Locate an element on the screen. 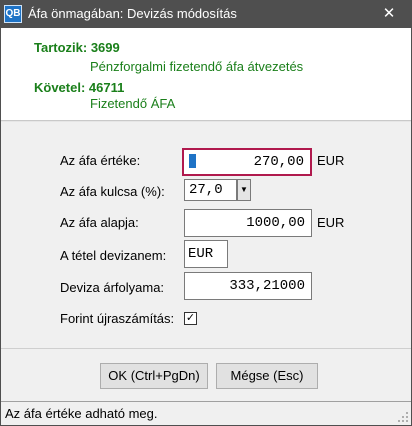 The width and height of the screenshot is (412, 426). button-panel: OK (Ctrl+PgDn) Mégse (Esc) is located at coordinates (206, 374).